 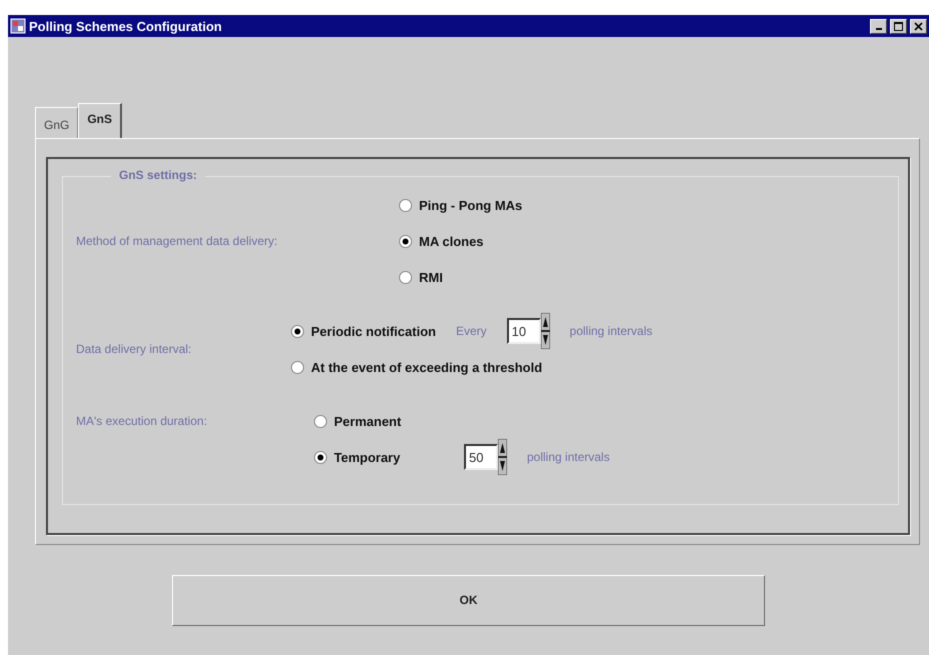 What do you see at coordinates (441, 241) in the screenshot?
I see `radio-button: MA clones` at bounding box center [441, 241].